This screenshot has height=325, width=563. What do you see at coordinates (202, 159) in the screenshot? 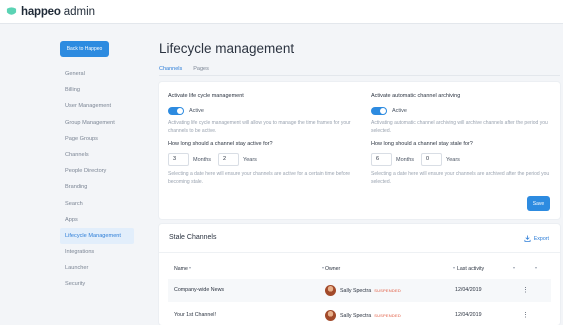
I see `active-months-unit: Months` at bounding box center [202, 159].